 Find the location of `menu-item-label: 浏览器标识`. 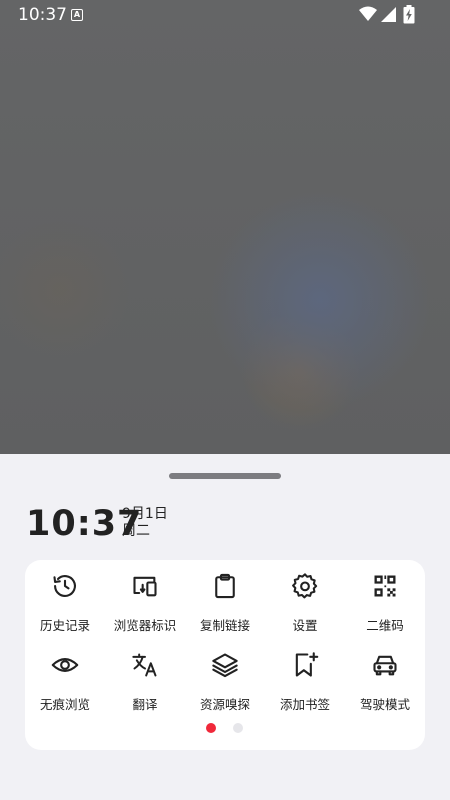

menu-item-label: 浏览器标识 is located at coordinates (145, 625).